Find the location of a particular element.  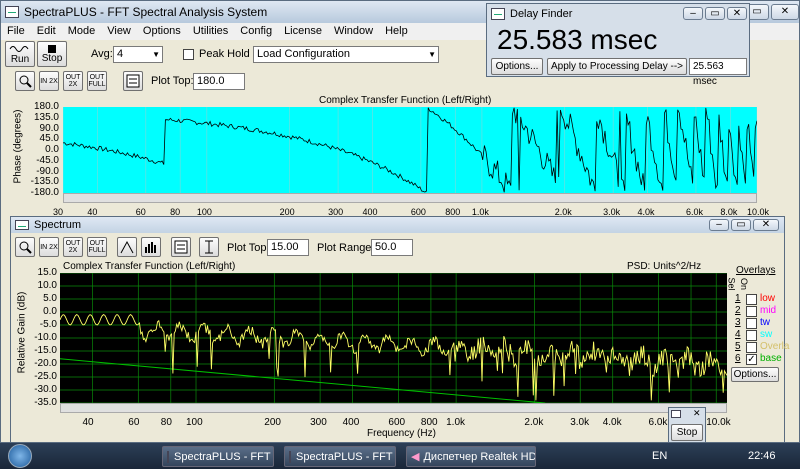

bars-icon is located at coordinates (150, 247).